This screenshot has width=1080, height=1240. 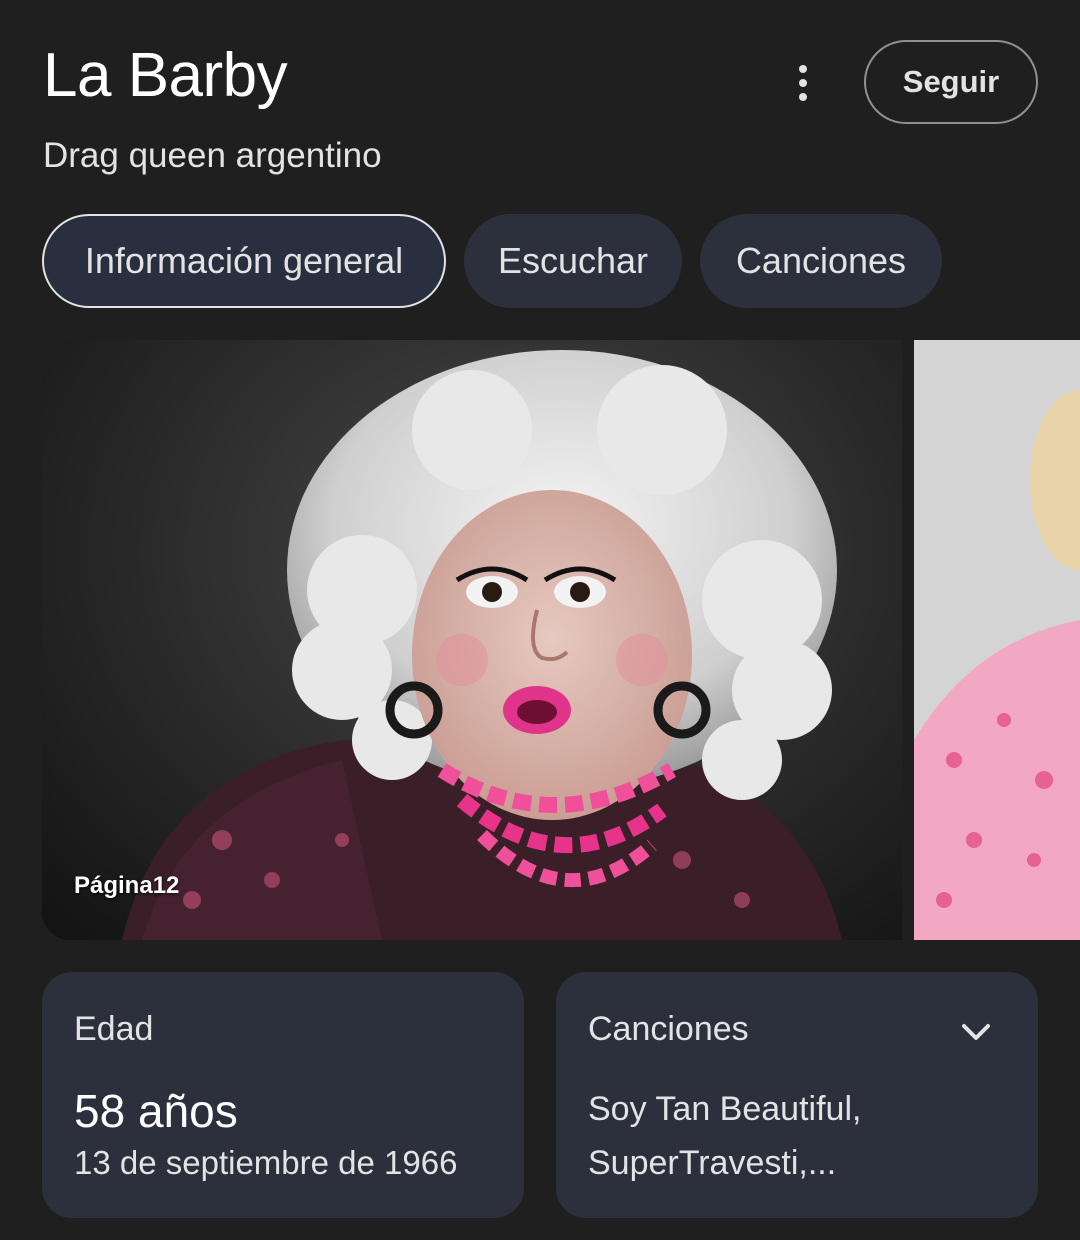 What do you see at coordinates (283, 1095) in the screenshot?
I see `age-card: Edad 58 años 13 de septiembre de 1966` at bounding box center [283, 1095].